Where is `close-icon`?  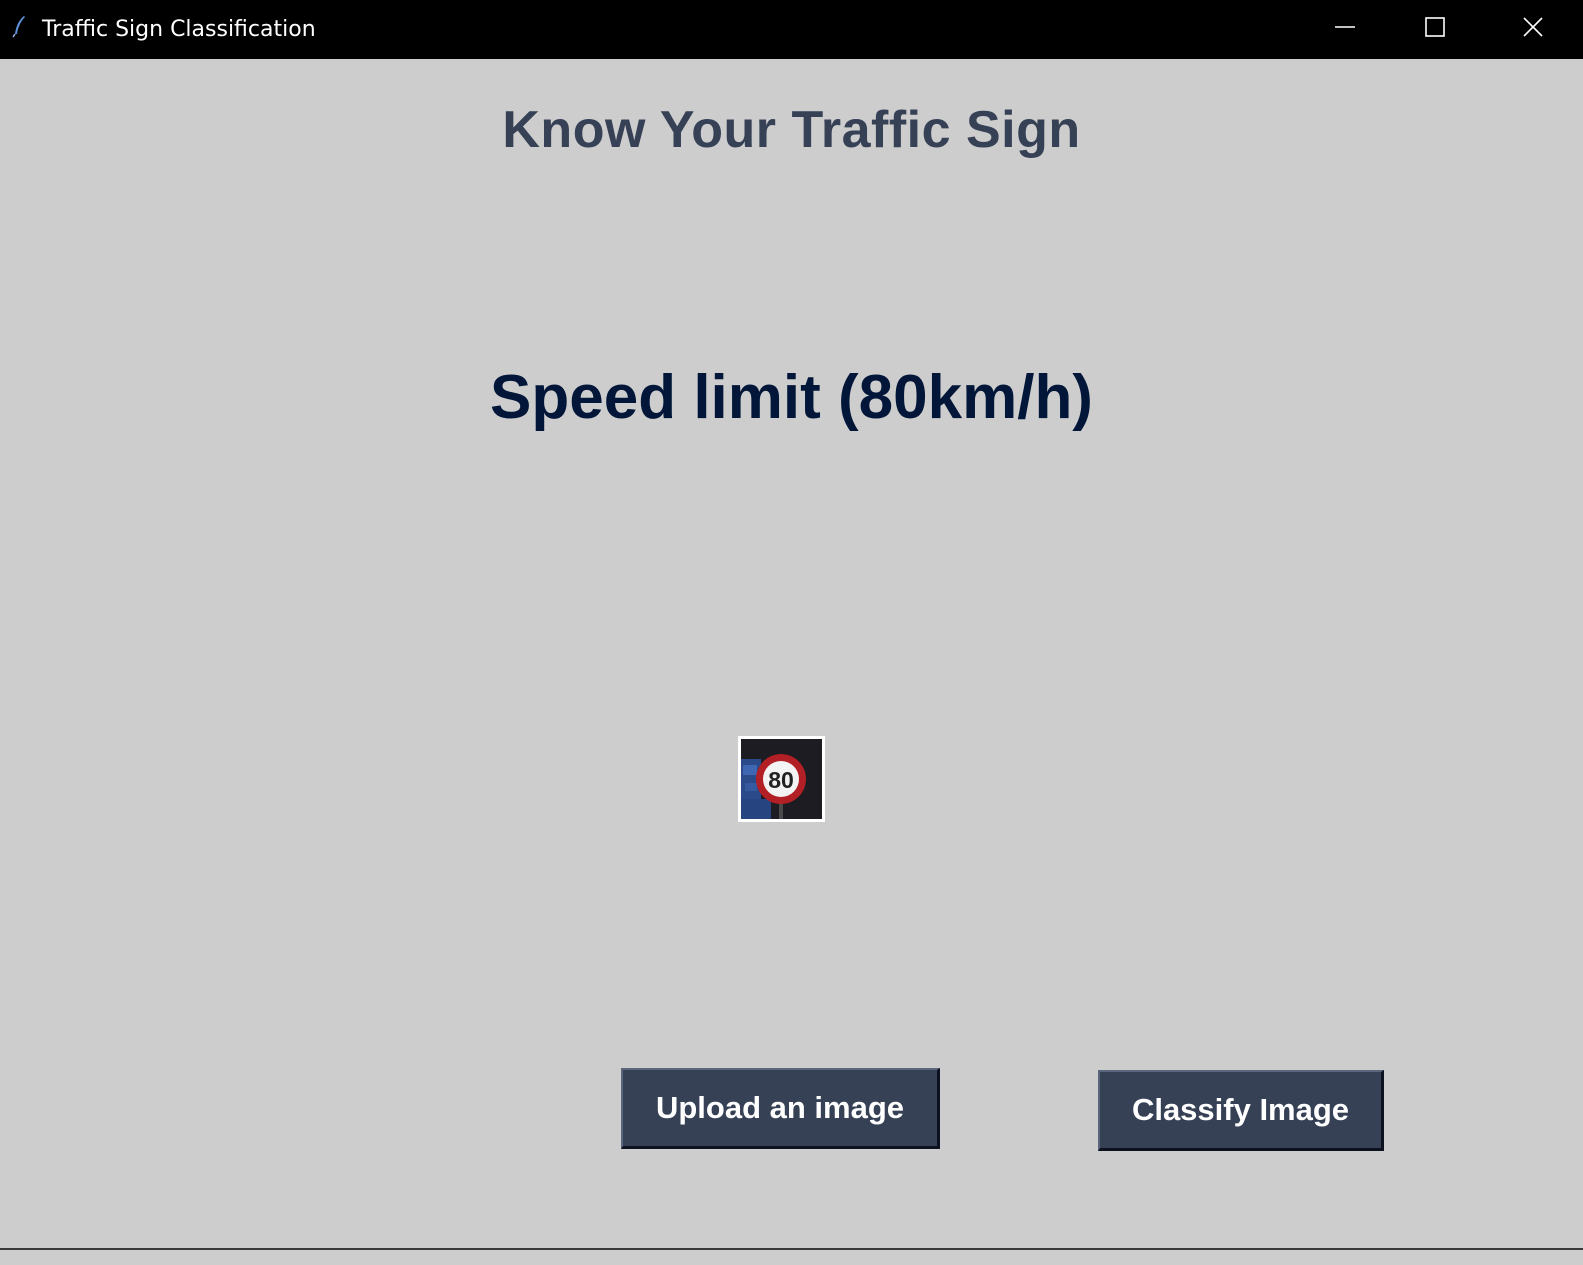 close-icon is located at coordinates (1533, 29).